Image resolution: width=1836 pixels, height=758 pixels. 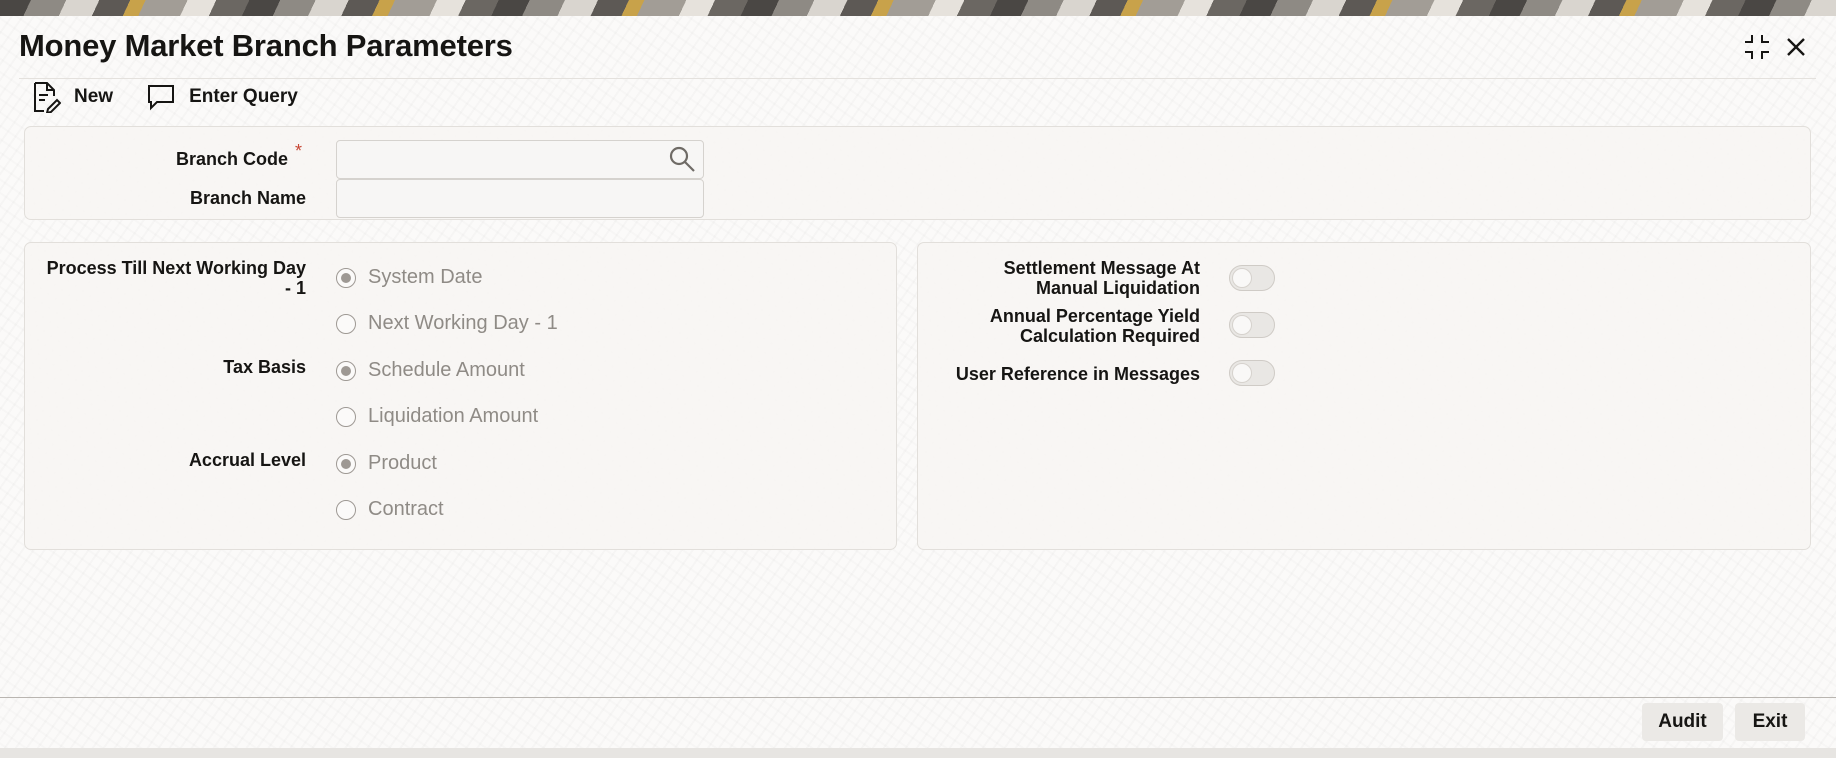 I want to click on close-button, so click(x=1796, y=47).